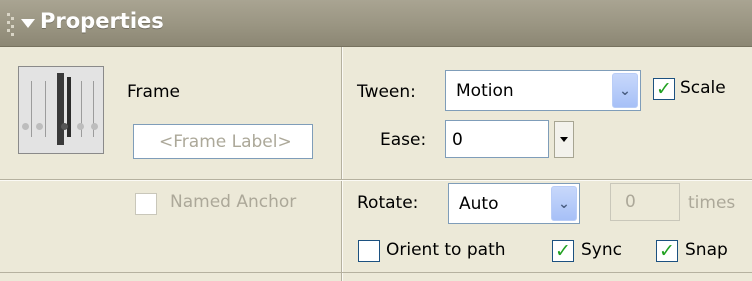 This screenshot has height=281, width=752. I want to click on section-divider-highlight, so click(342, 164).